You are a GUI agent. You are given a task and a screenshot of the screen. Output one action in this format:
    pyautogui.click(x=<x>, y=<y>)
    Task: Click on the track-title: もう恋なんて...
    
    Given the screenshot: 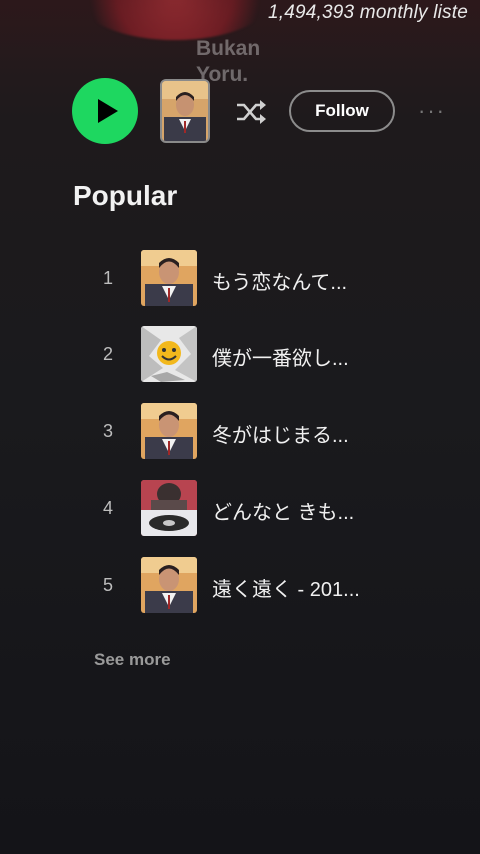 What is the action you would take?
    pyautogui.click(x=280, y=283)
    